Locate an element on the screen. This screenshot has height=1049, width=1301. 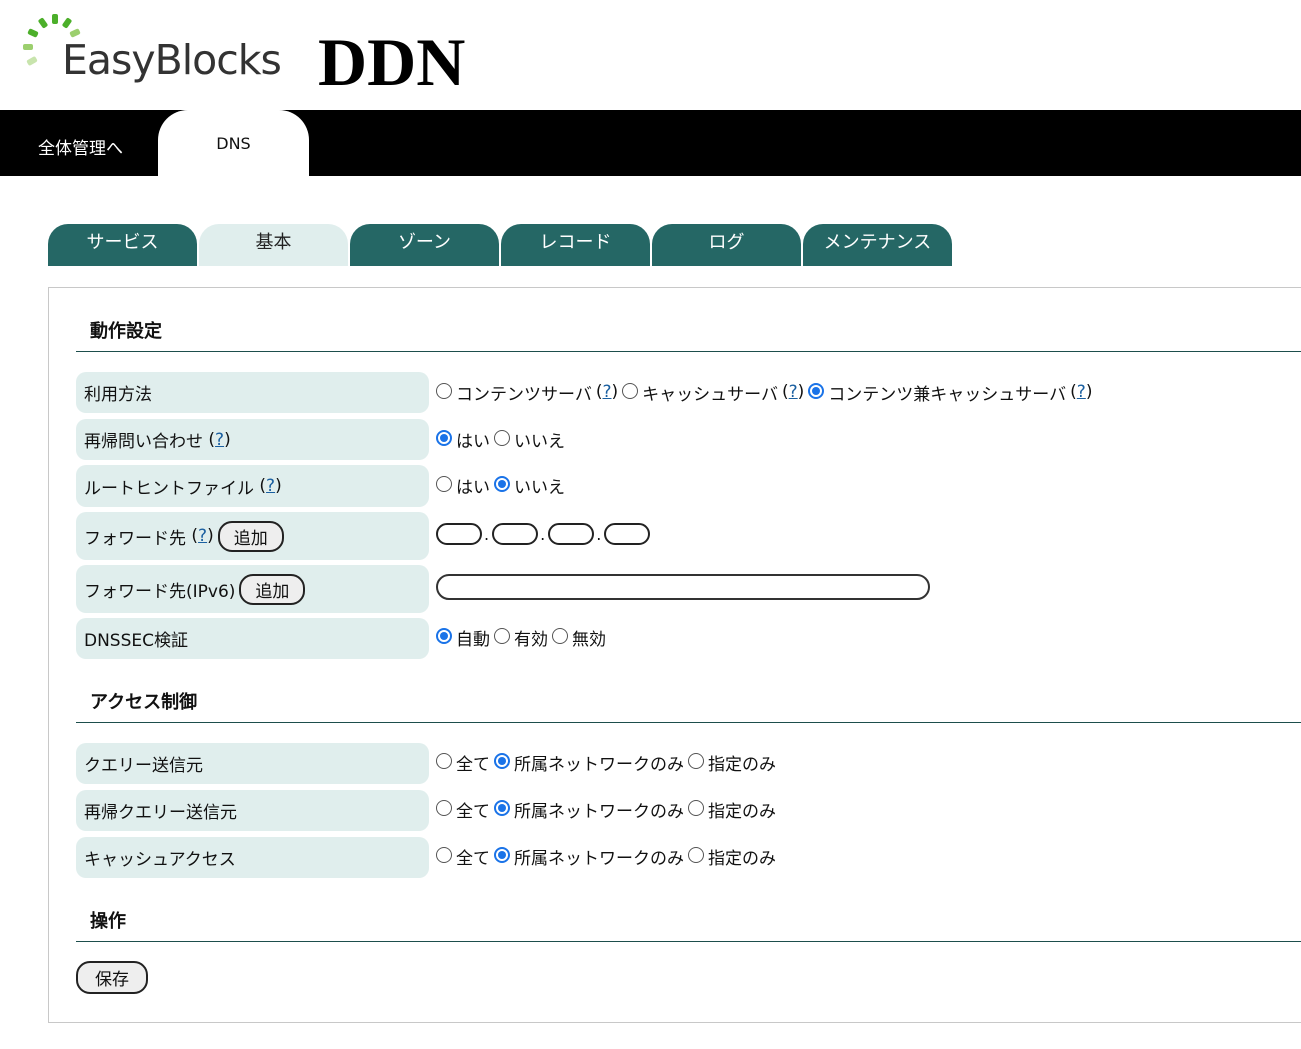
cache-access-radio-group: 全て 所属ネットワークのみ 指定のみ is located at coordinates (608, 856).